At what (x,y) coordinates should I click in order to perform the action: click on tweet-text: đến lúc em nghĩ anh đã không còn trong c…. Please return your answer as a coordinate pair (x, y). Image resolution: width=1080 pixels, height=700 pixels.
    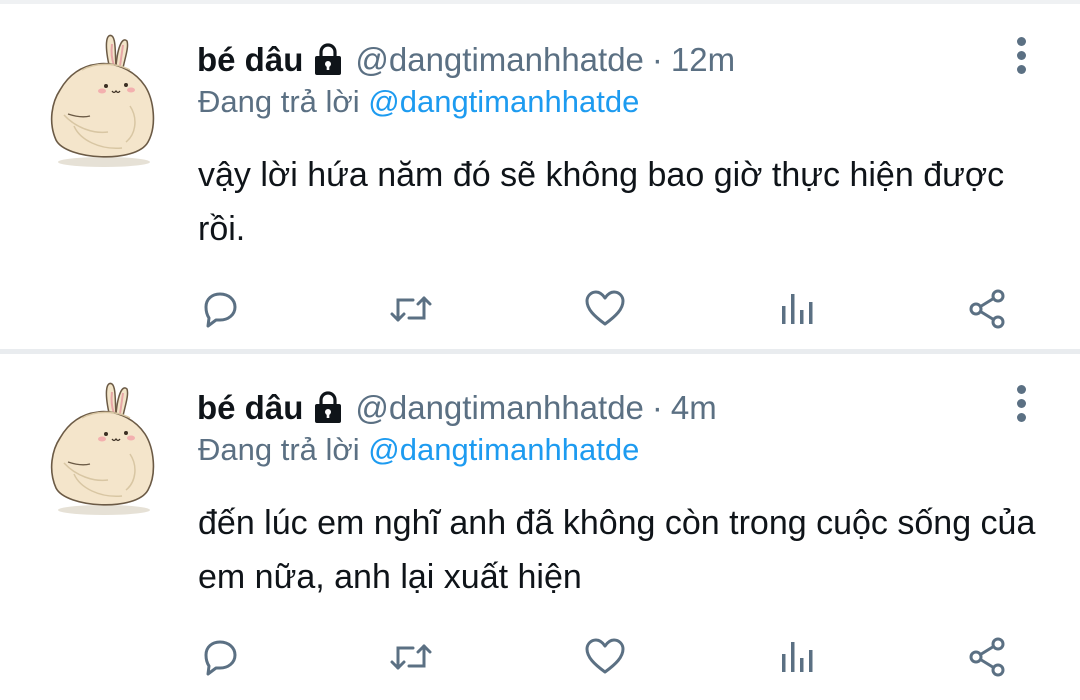
    Looking at the image, I should click on (617, 550).